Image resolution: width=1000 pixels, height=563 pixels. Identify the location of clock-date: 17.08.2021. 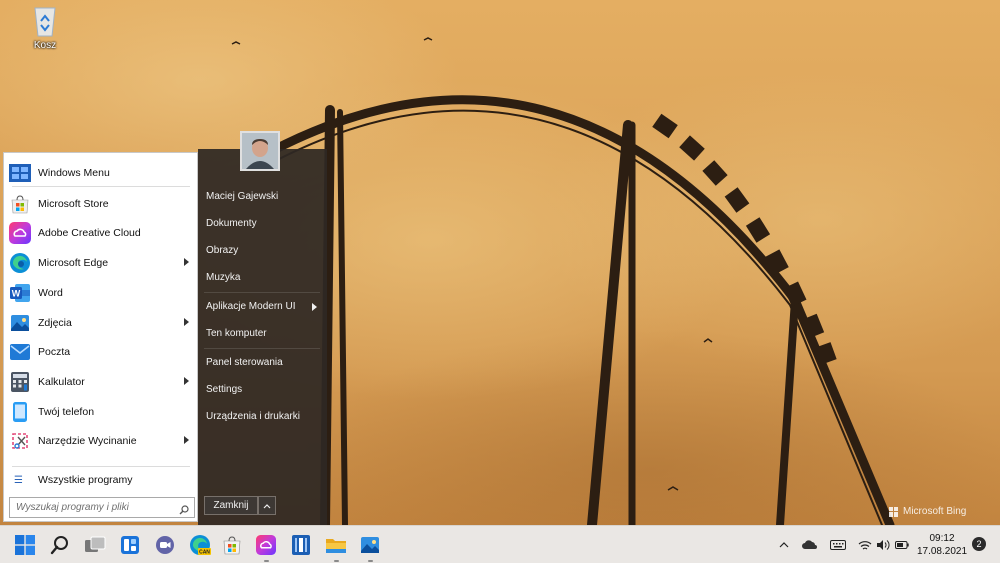
(942, 551).